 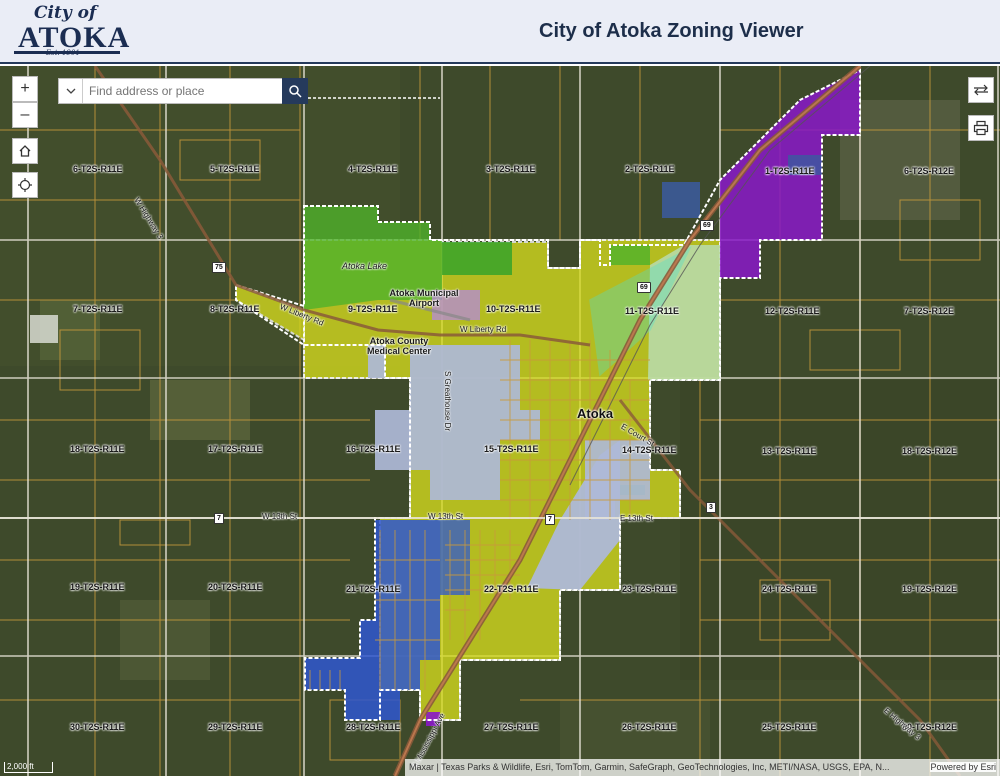 What do you see at coordinates (25, 115) in the screenshot?
I see `zoom-out-button: –` at bounding box center [25, 115].